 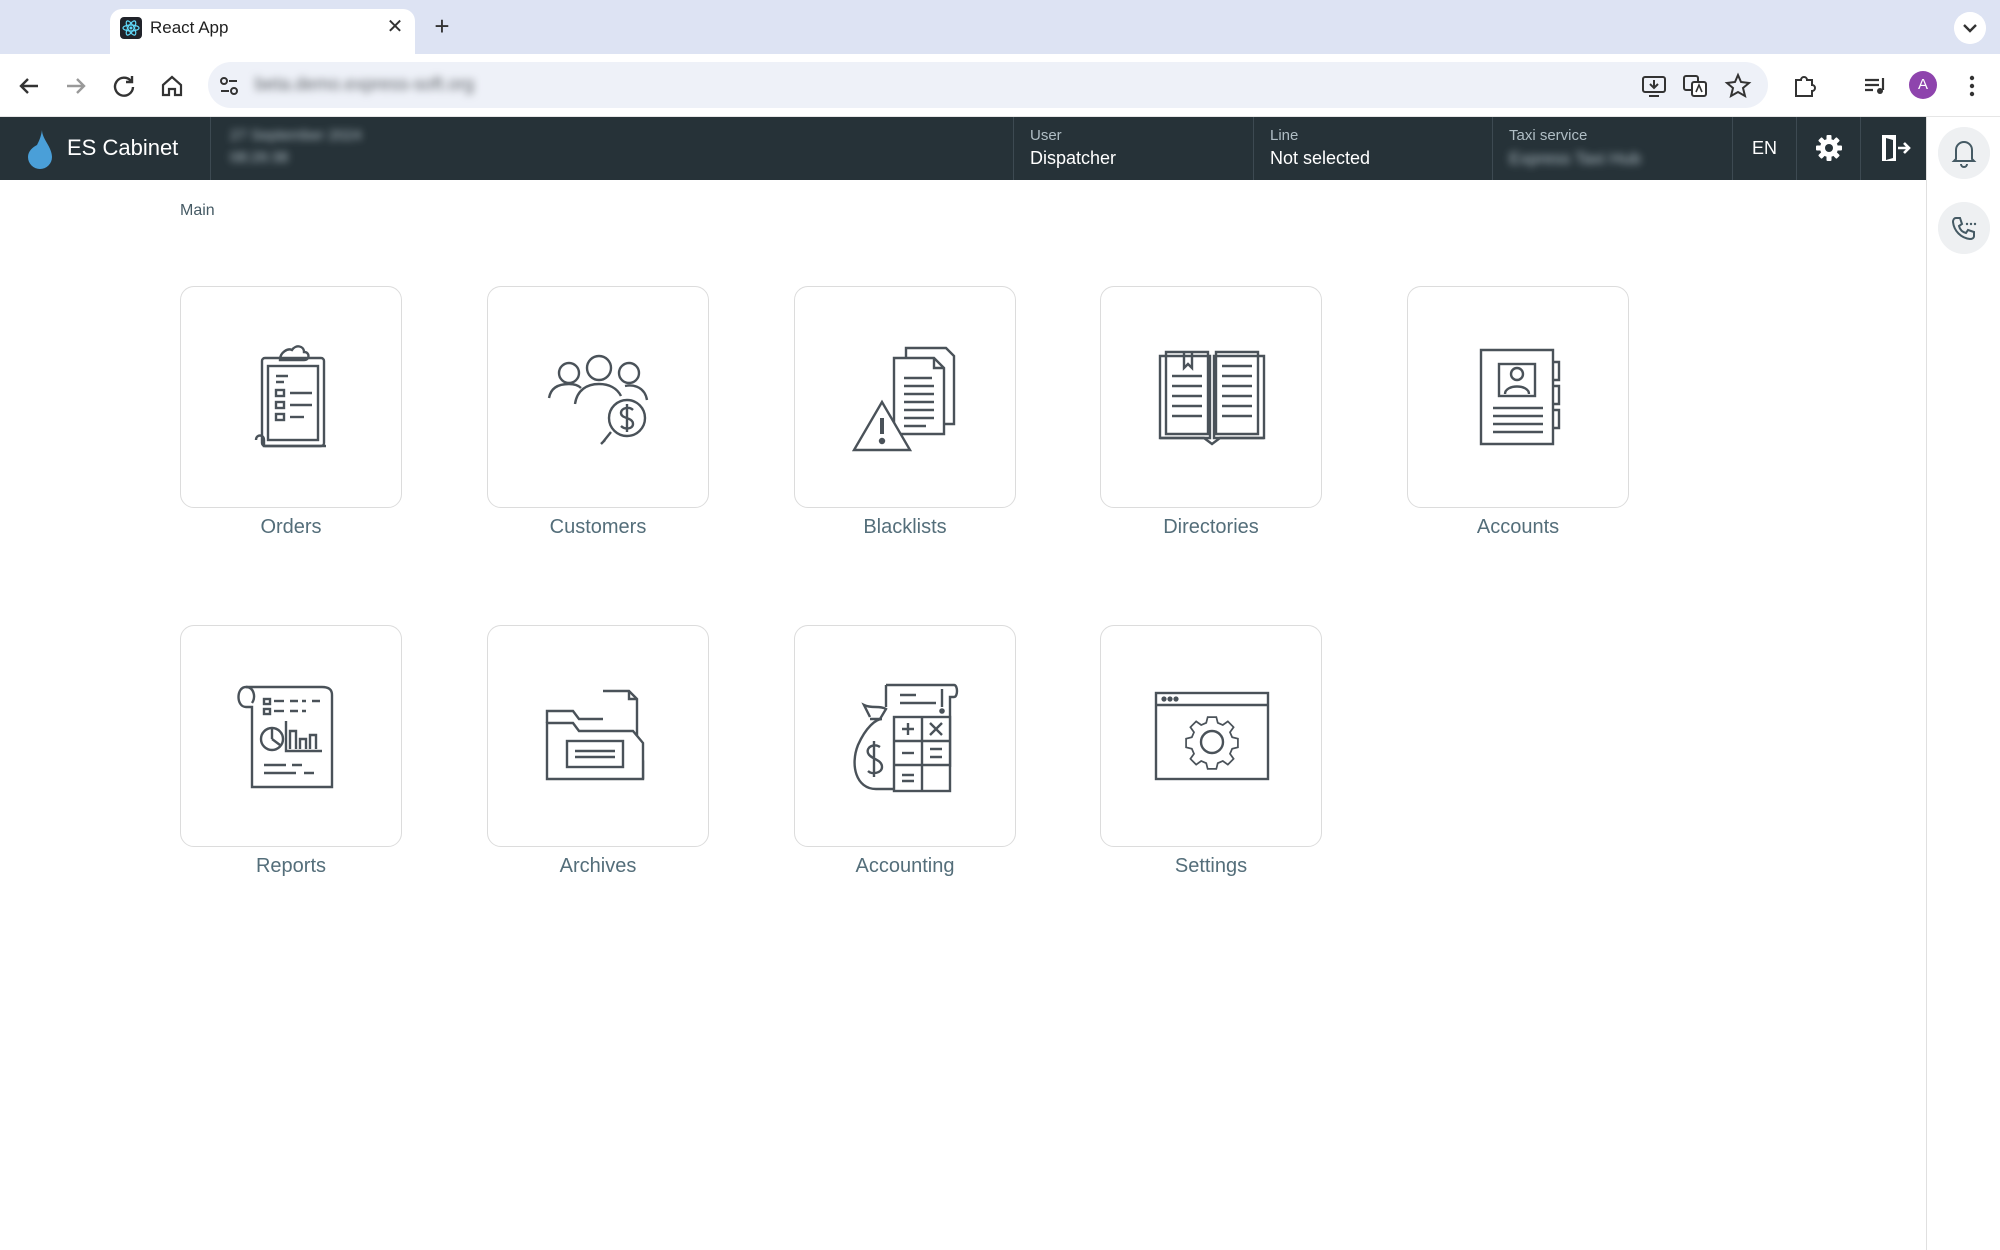 What do you see at coordinates (395, 27) in the screenshot?
I see `tab-close-icon: ✕` at bounding box center [395, 27].